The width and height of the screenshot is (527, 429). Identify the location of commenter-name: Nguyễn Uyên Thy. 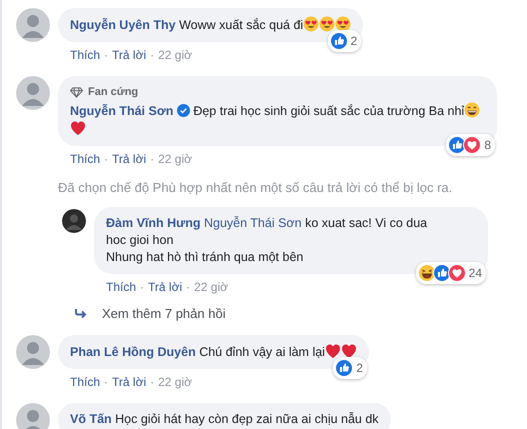
(123, 25).